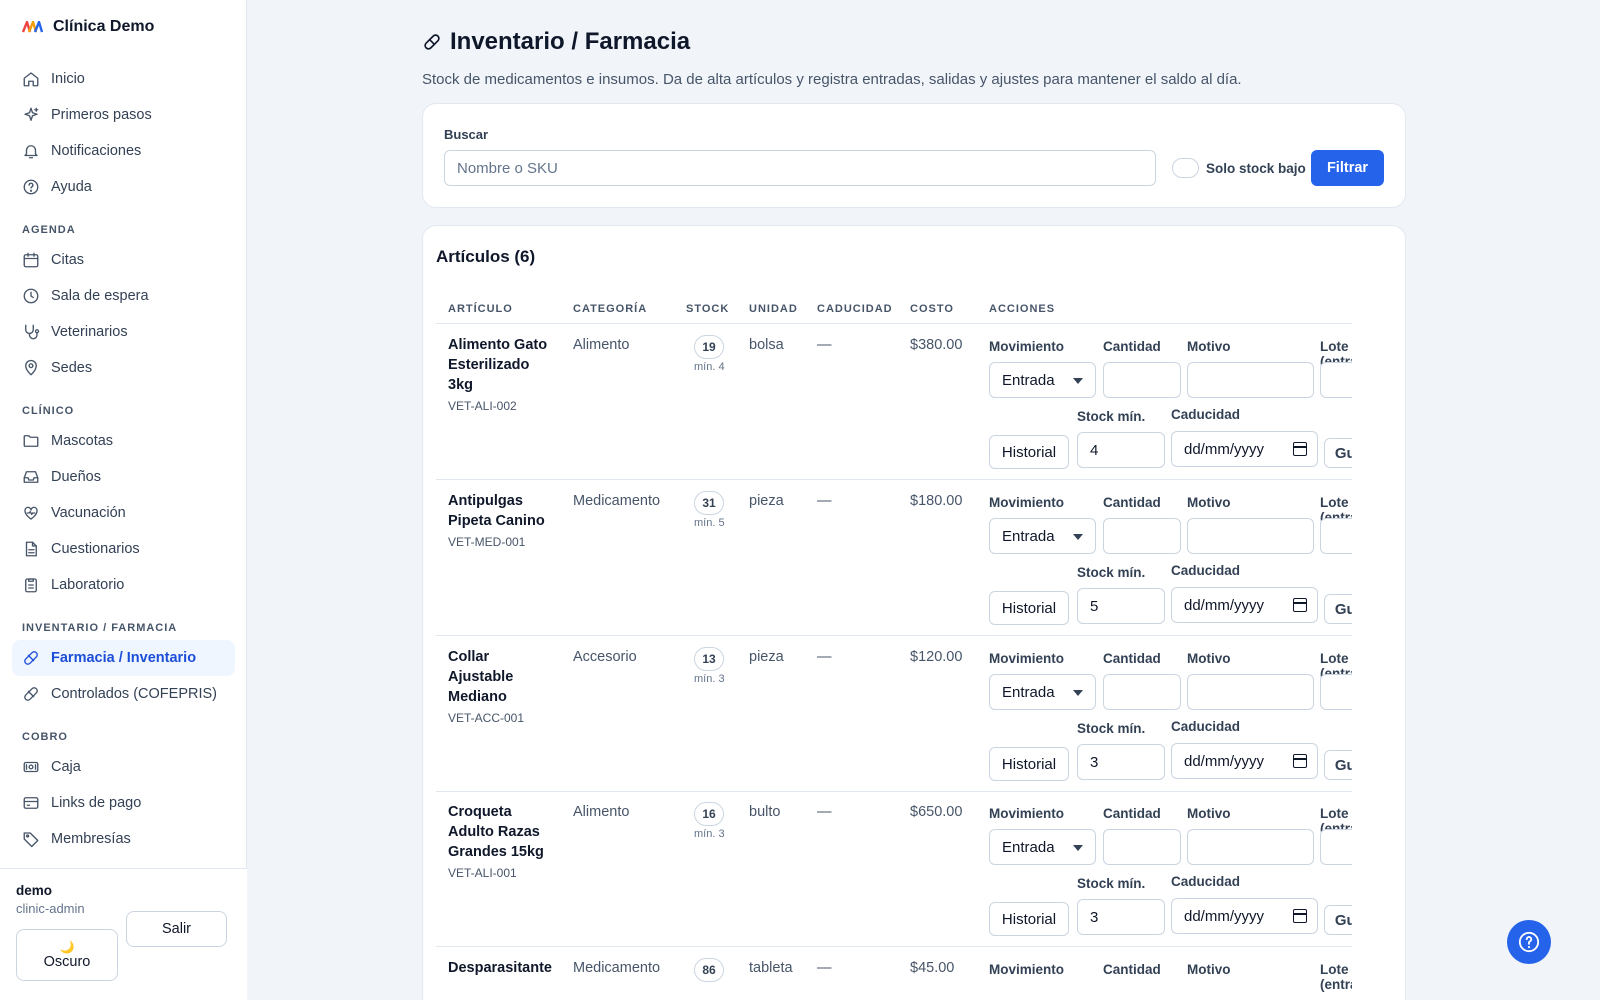  I want to click on row-divider, so click(894, 946).